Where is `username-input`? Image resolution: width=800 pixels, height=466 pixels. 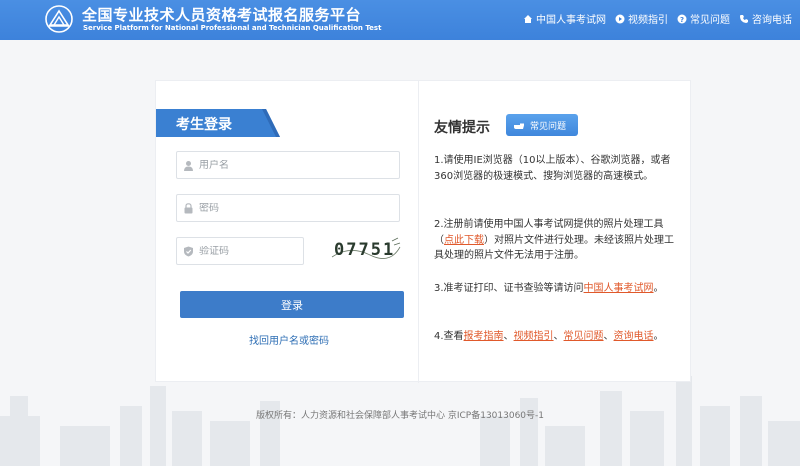
username-input is located at coordinates (289, 165).